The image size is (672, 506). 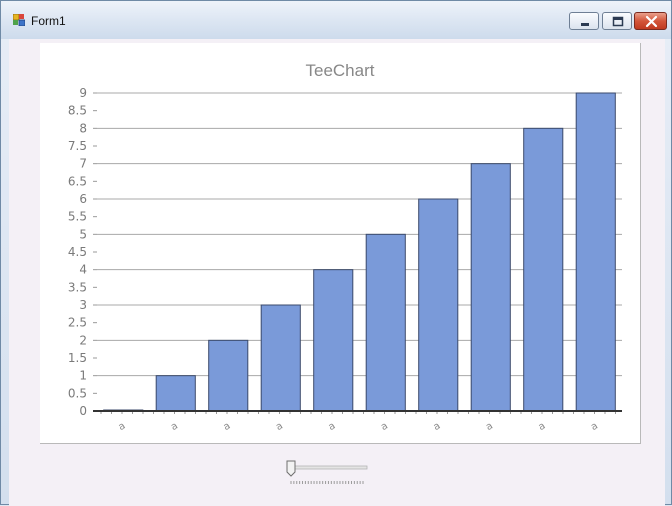 What do you see at coordinates (83, 234) in the screenshot?
I see `y-tick-label: 5` at bounding box center [83, 234].